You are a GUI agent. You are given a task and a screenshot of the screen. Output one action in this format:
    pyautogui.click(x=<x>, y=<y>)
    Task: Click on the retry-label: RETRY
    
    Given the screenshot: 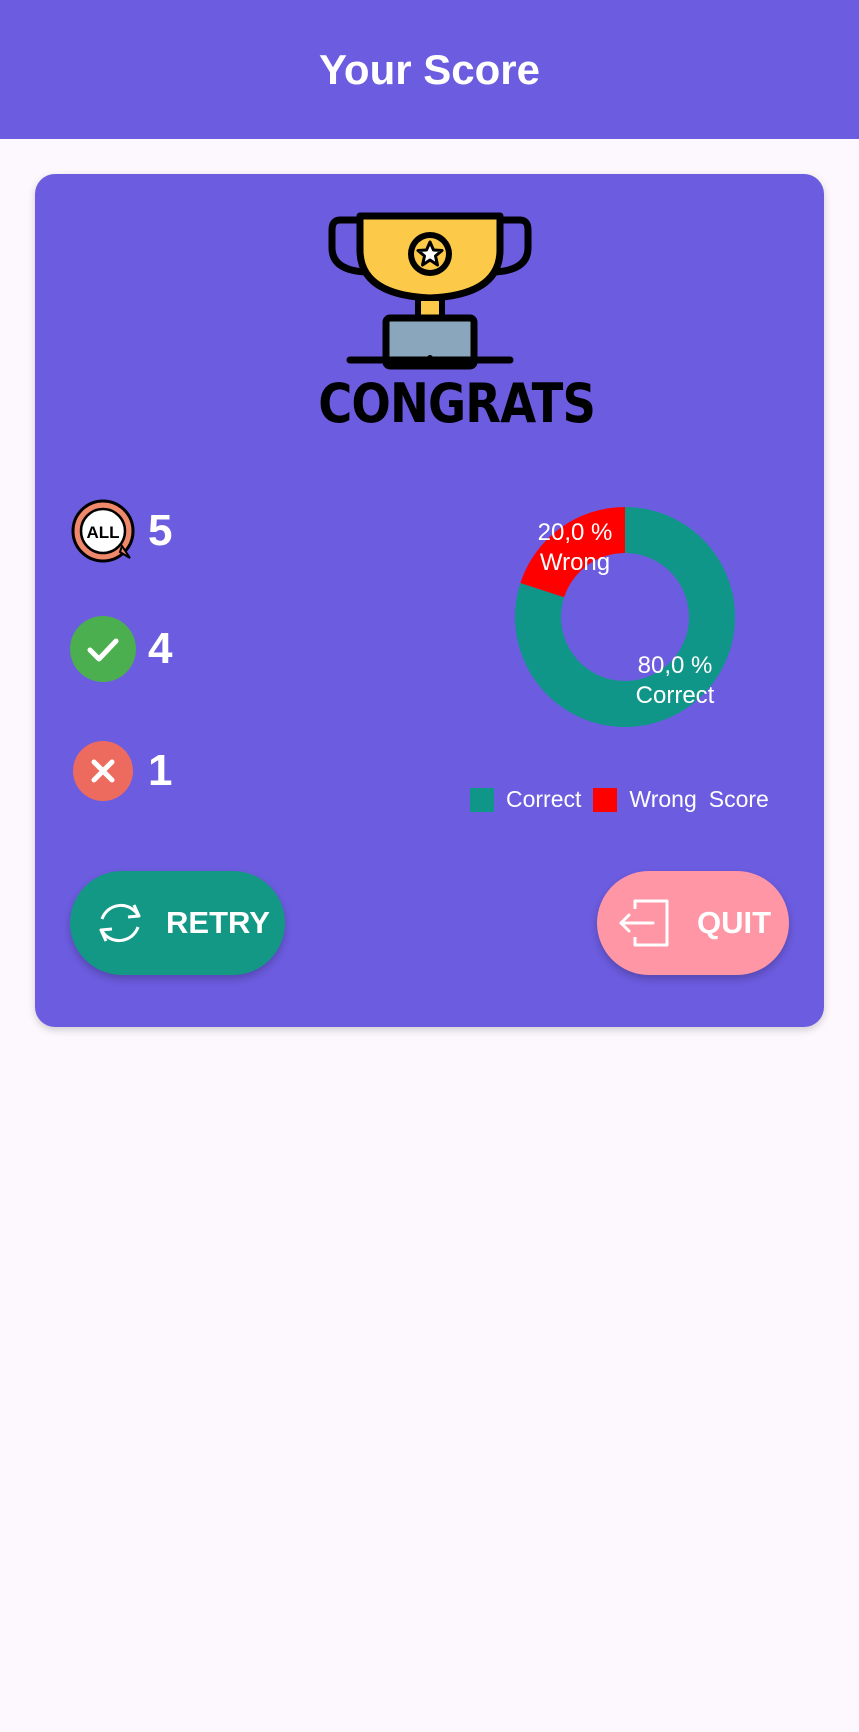 What is the action you would take?
    pyautogui.click(x=218, y=922)
    